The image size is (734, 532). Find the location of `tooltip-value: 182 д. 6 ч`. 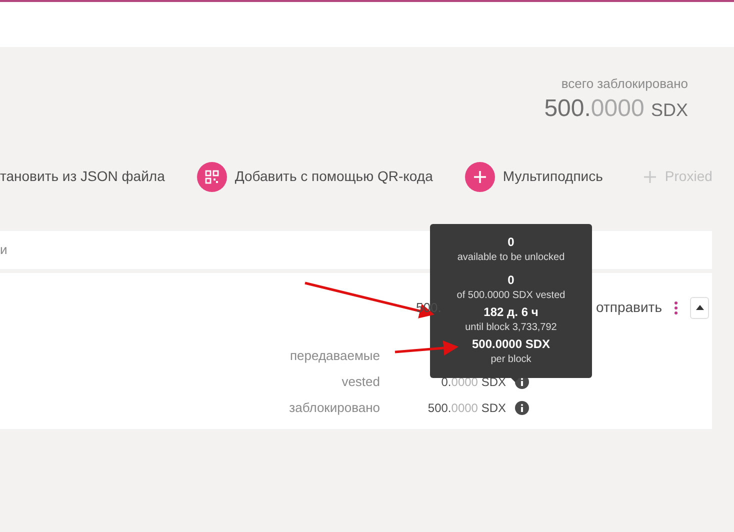

tooltip-value: 182 д. 6 ч is located at coordinates (511, 312).